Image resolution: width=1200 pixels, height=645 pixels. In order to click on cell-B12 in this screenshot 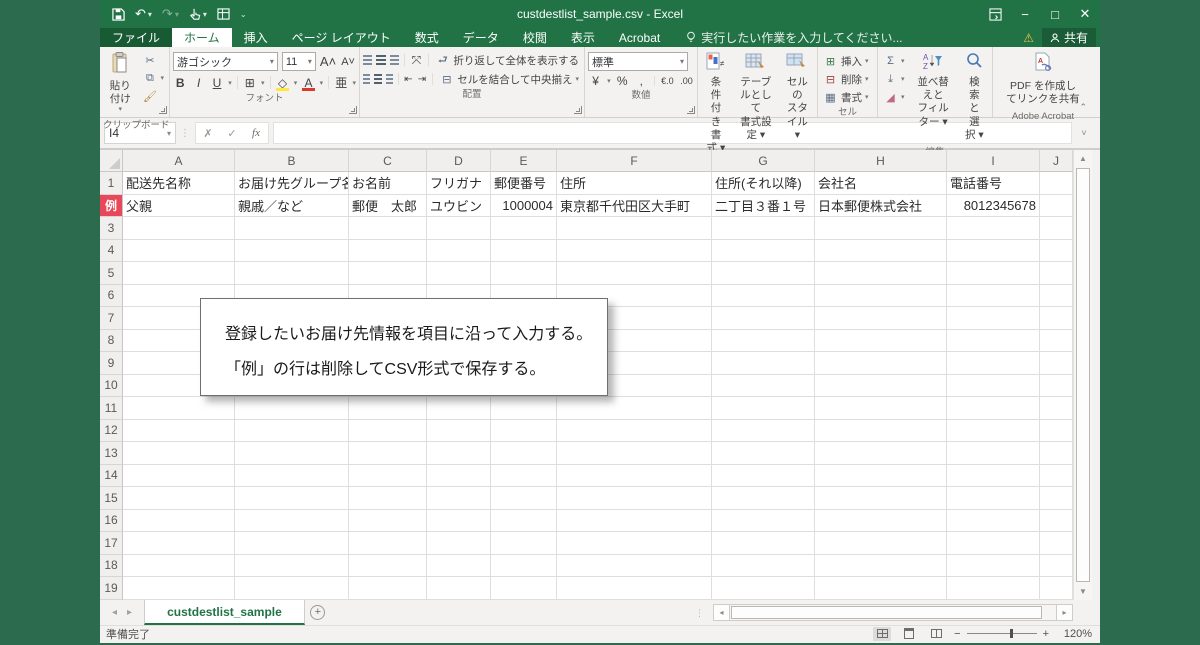, I will do `click(292, 430)`.